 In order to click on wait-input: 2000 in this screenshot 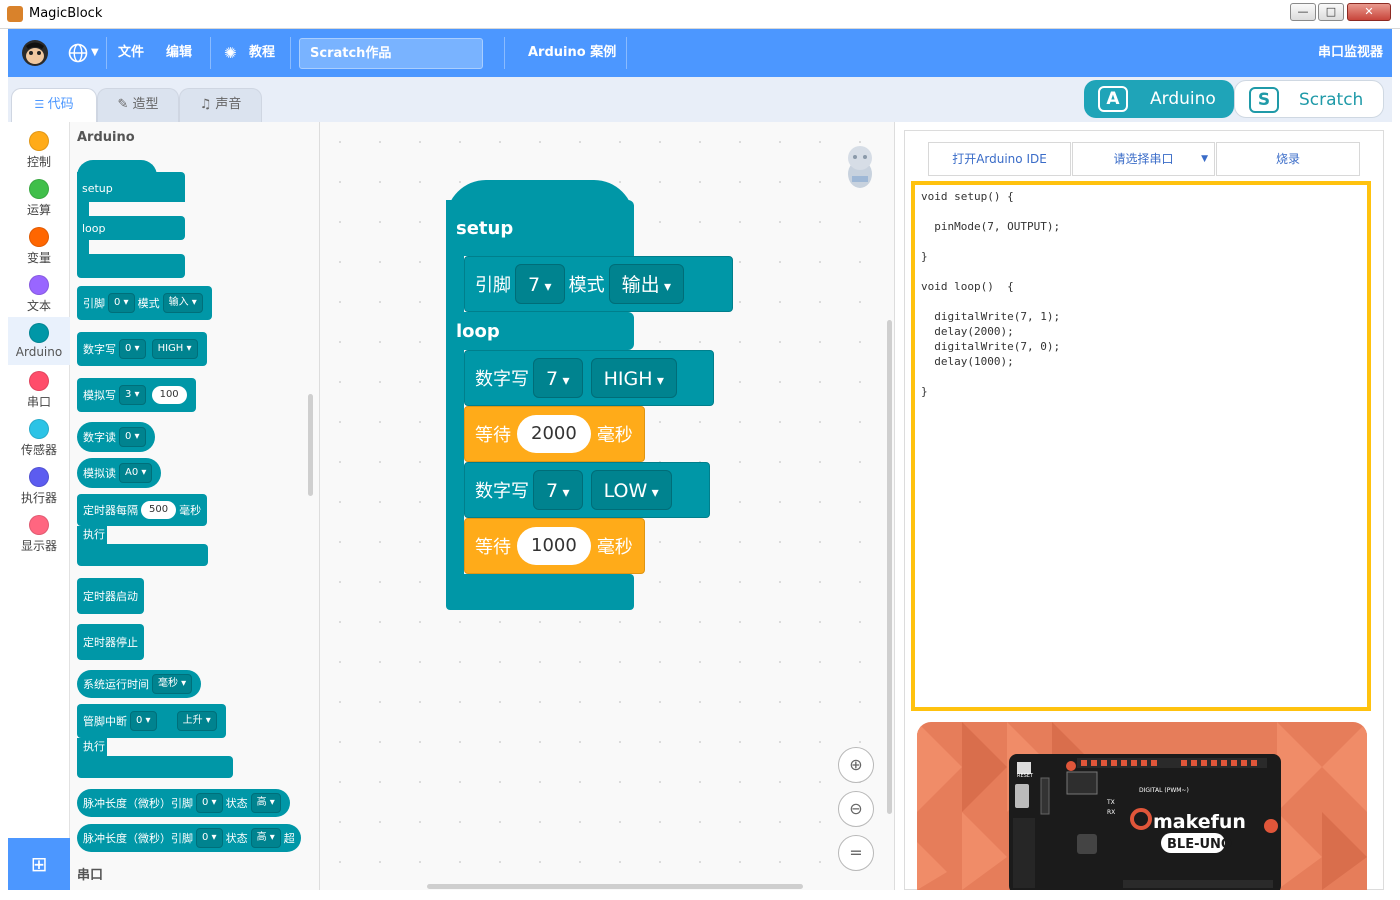, I will do `click(554, 434)`.